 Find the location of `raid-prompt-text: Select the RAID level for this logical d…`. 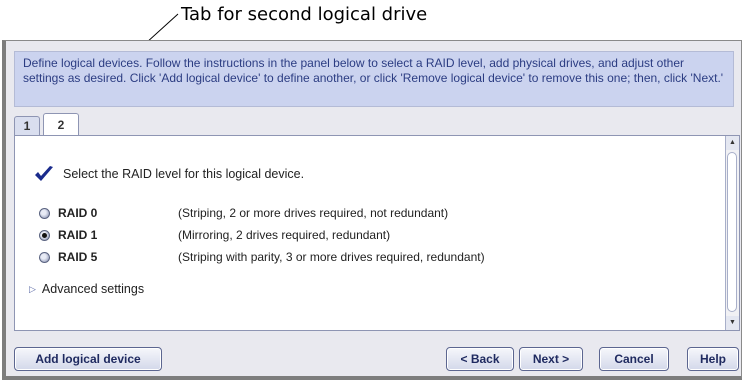

raid-prompt-text: Select the RAID level for this logical d… is located at coordinates (184, 174).